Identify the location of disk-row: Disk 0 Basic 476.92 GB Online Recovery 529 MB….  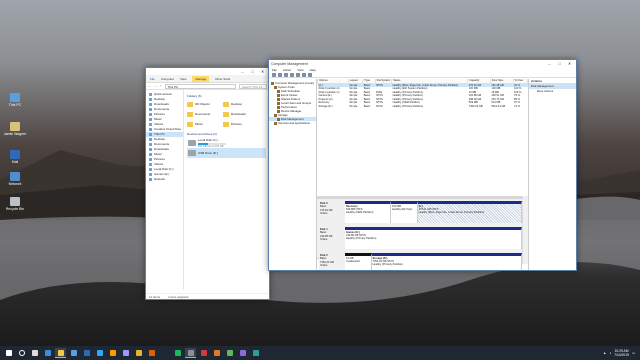
(420, 212).